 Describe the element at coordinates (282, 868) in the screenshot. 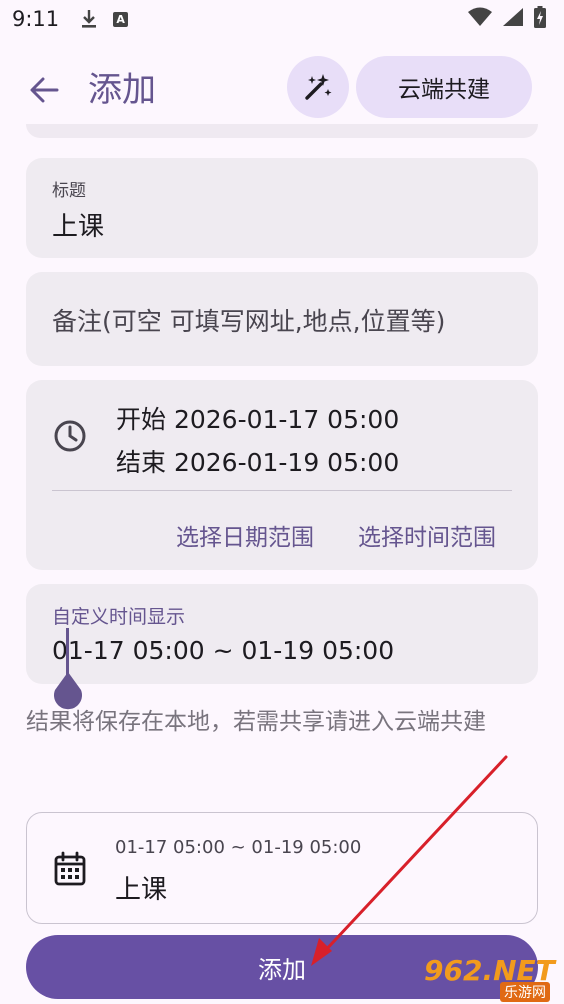

I see `event-preview-card: 01-17 05:00 ~ 01-19 05:00 上课` at that location.